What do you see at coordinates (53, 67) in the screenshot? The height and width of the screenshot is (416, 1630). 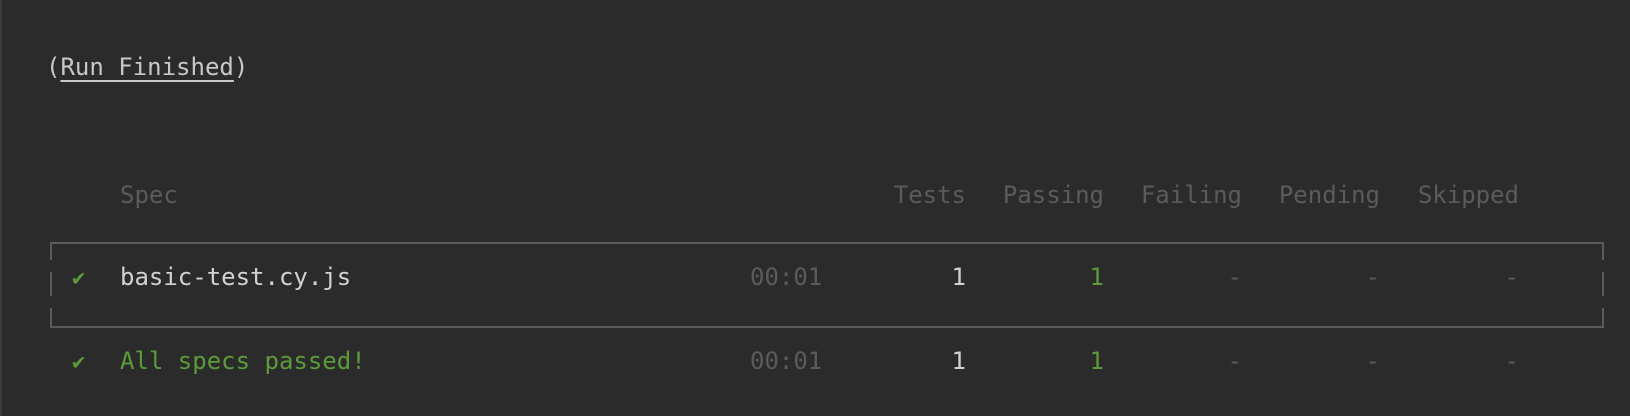 I see `open-paren: (` at bounding box center [53, 67].